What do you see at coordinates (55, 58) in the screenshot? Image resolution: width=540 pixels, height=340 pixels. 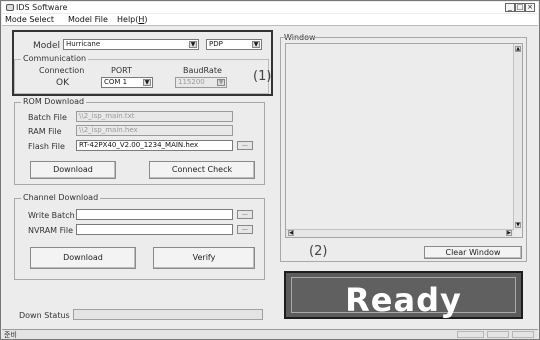 I see `communication-legend: Communication` at bounding box center [55, 58].